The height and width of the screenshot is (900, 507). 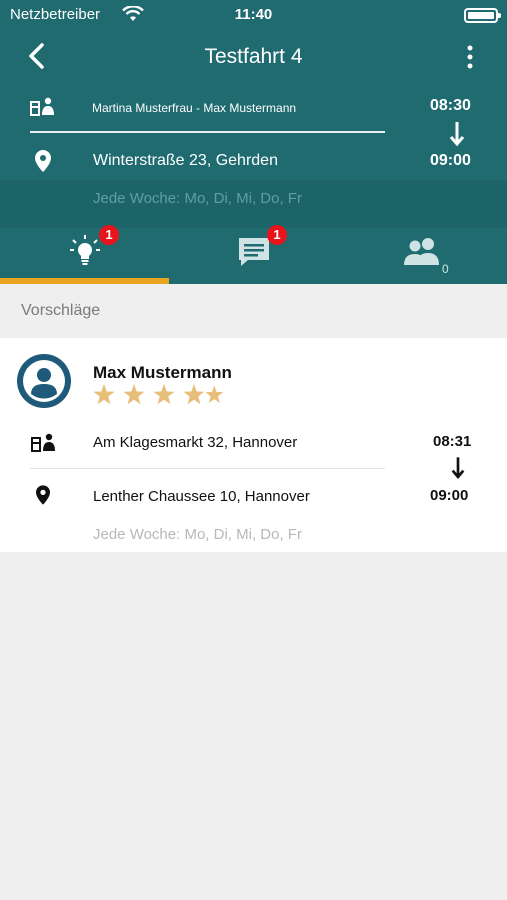 I want to click on user-icon, so click(x=44, y=381).